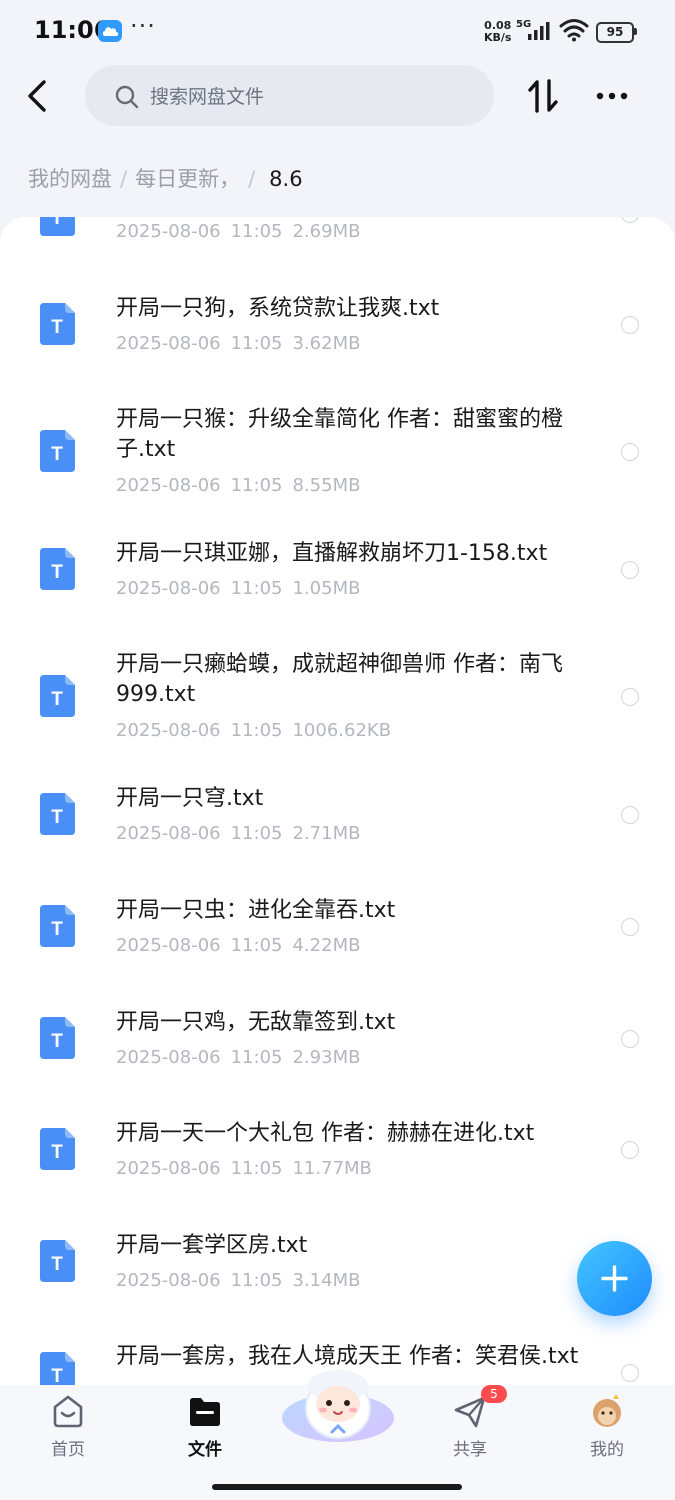 Image resolution: width=675 pixels, height=1500 pixels. I want to click on home-indicator, so click(337, 1487).